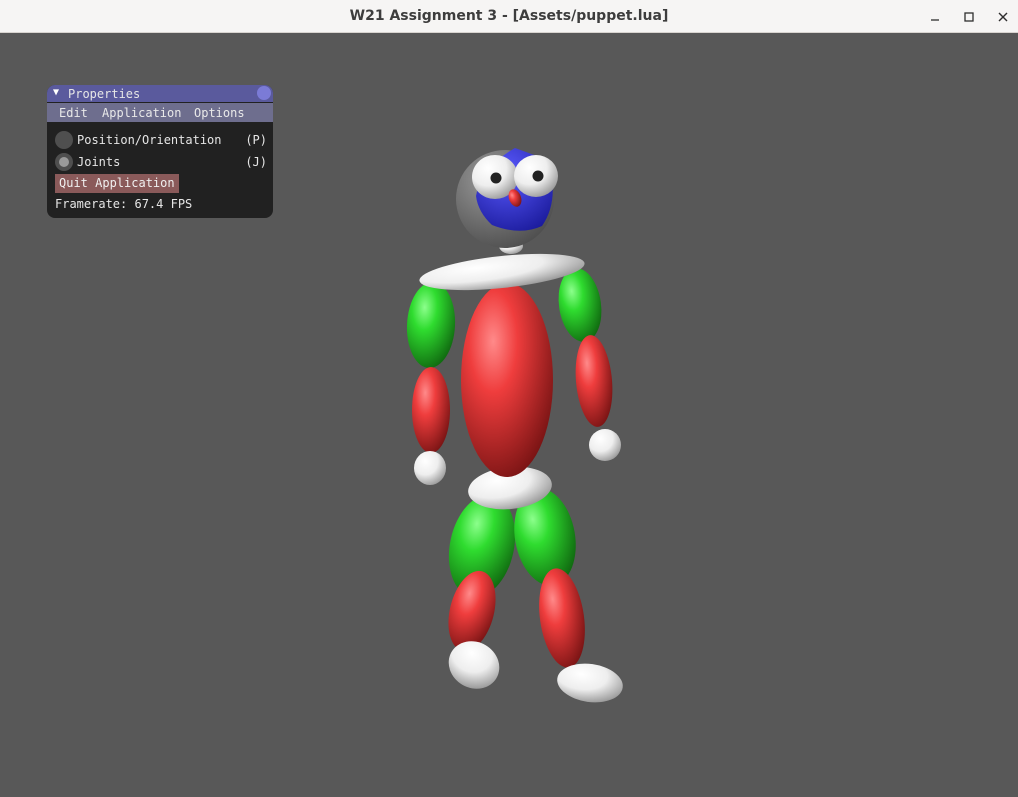 The width and height of the screenshot is (1018, 797). I want to click on panel-title: Properties, so click(104, 94).